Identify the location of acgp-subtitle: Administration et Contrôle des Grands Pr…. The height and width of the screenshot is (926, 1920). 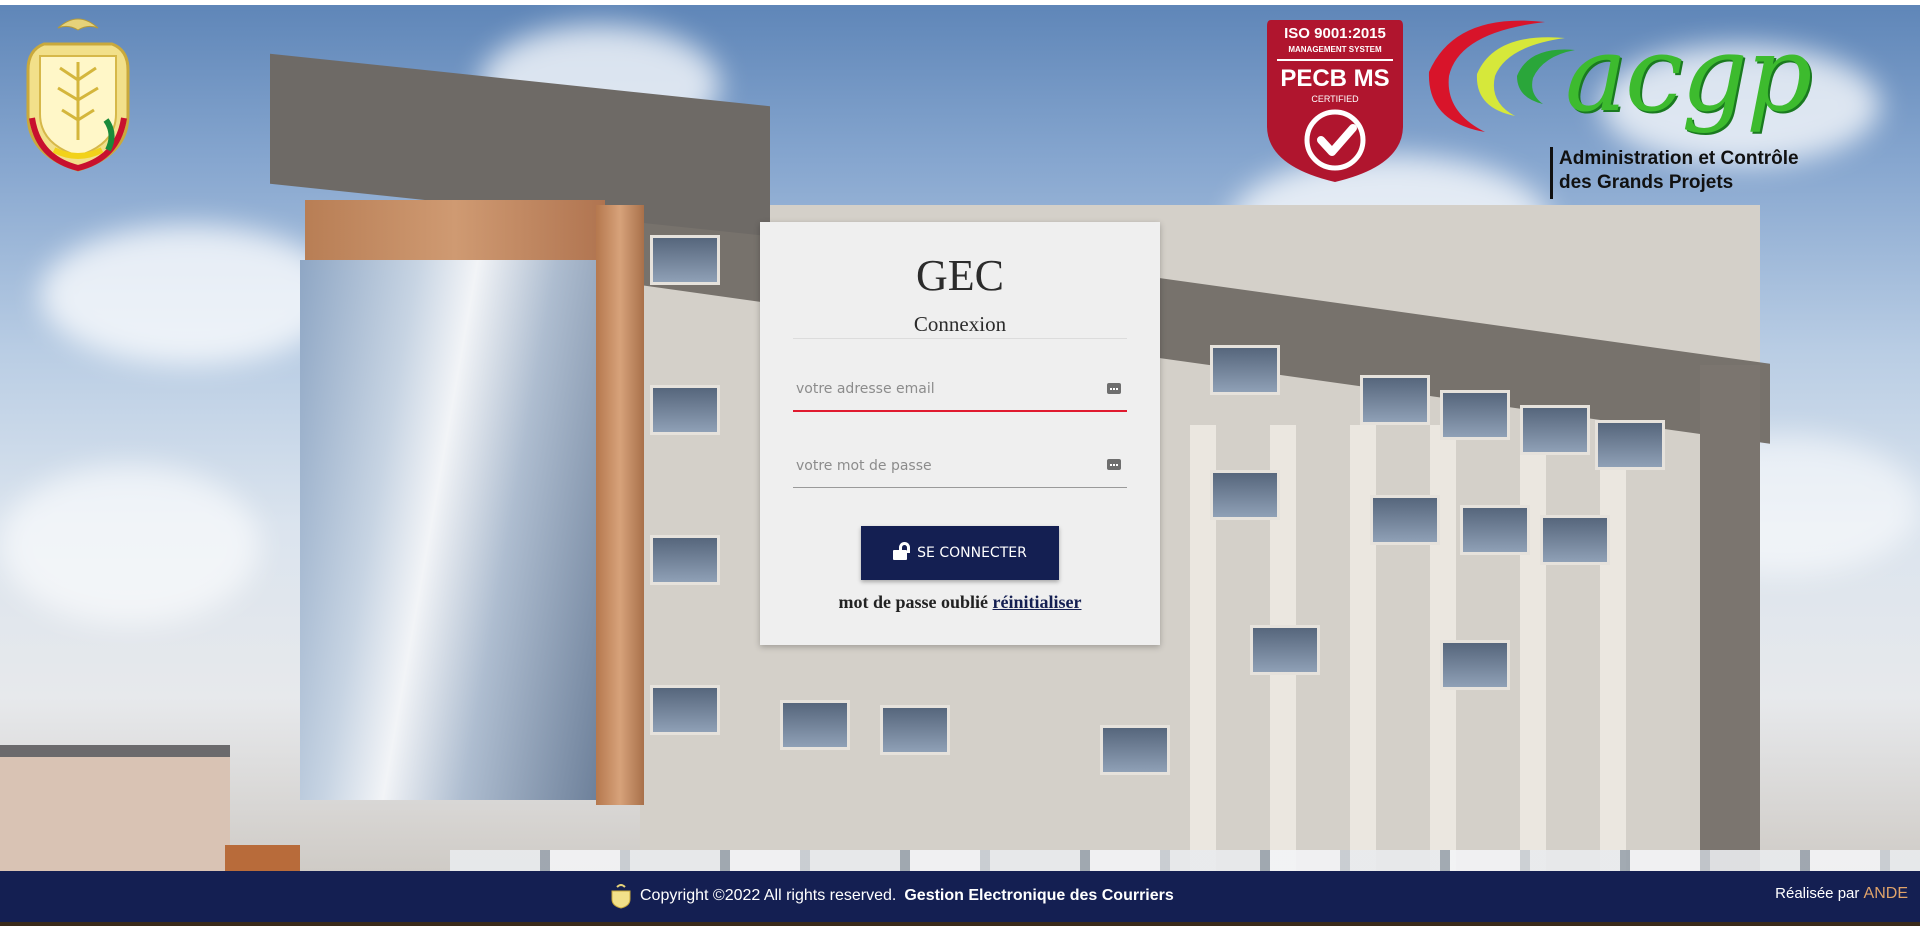
(1679, 170).